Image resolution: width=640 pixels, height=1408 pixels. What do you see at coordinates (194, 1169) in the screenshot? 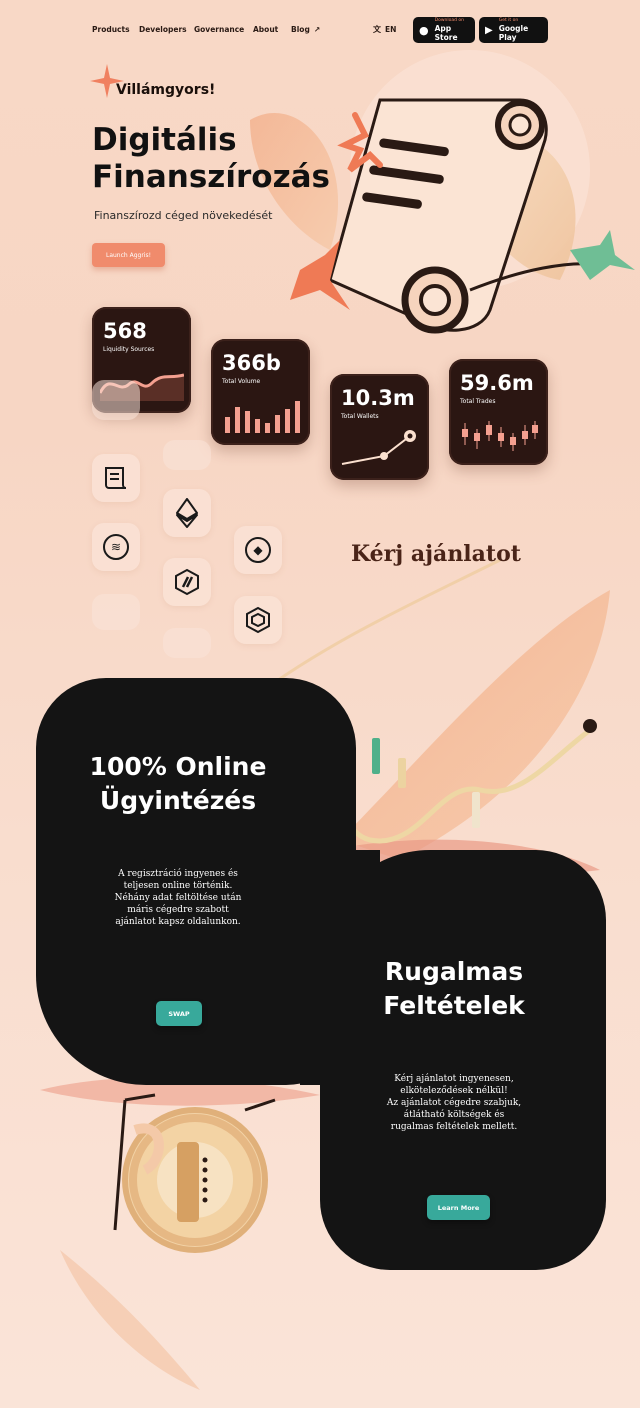
I see `gear-illustration` at bounding box center [194, 1169].